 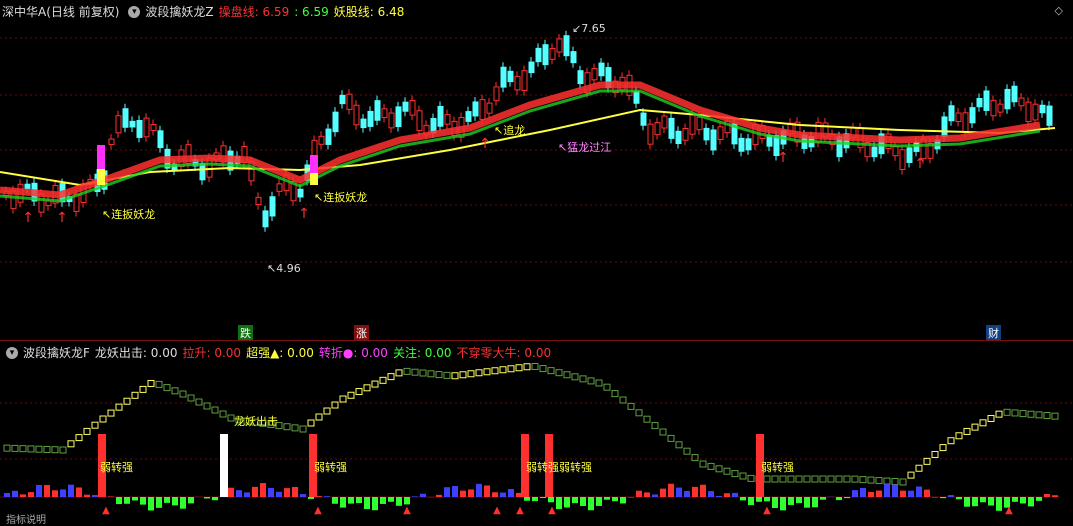 I want to click on signal-bar-magenta, so click(x=314, y=164).